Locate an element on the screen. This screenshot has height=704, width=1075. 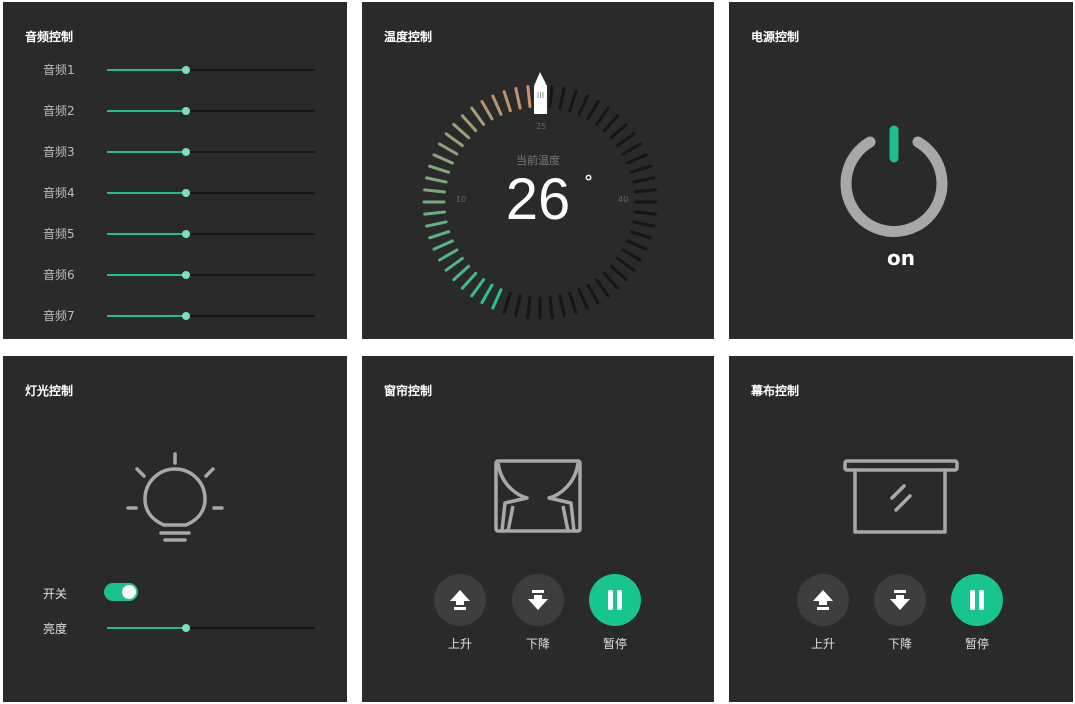
audio-channel-label: 音频1 is located at coordinates (59, 70).